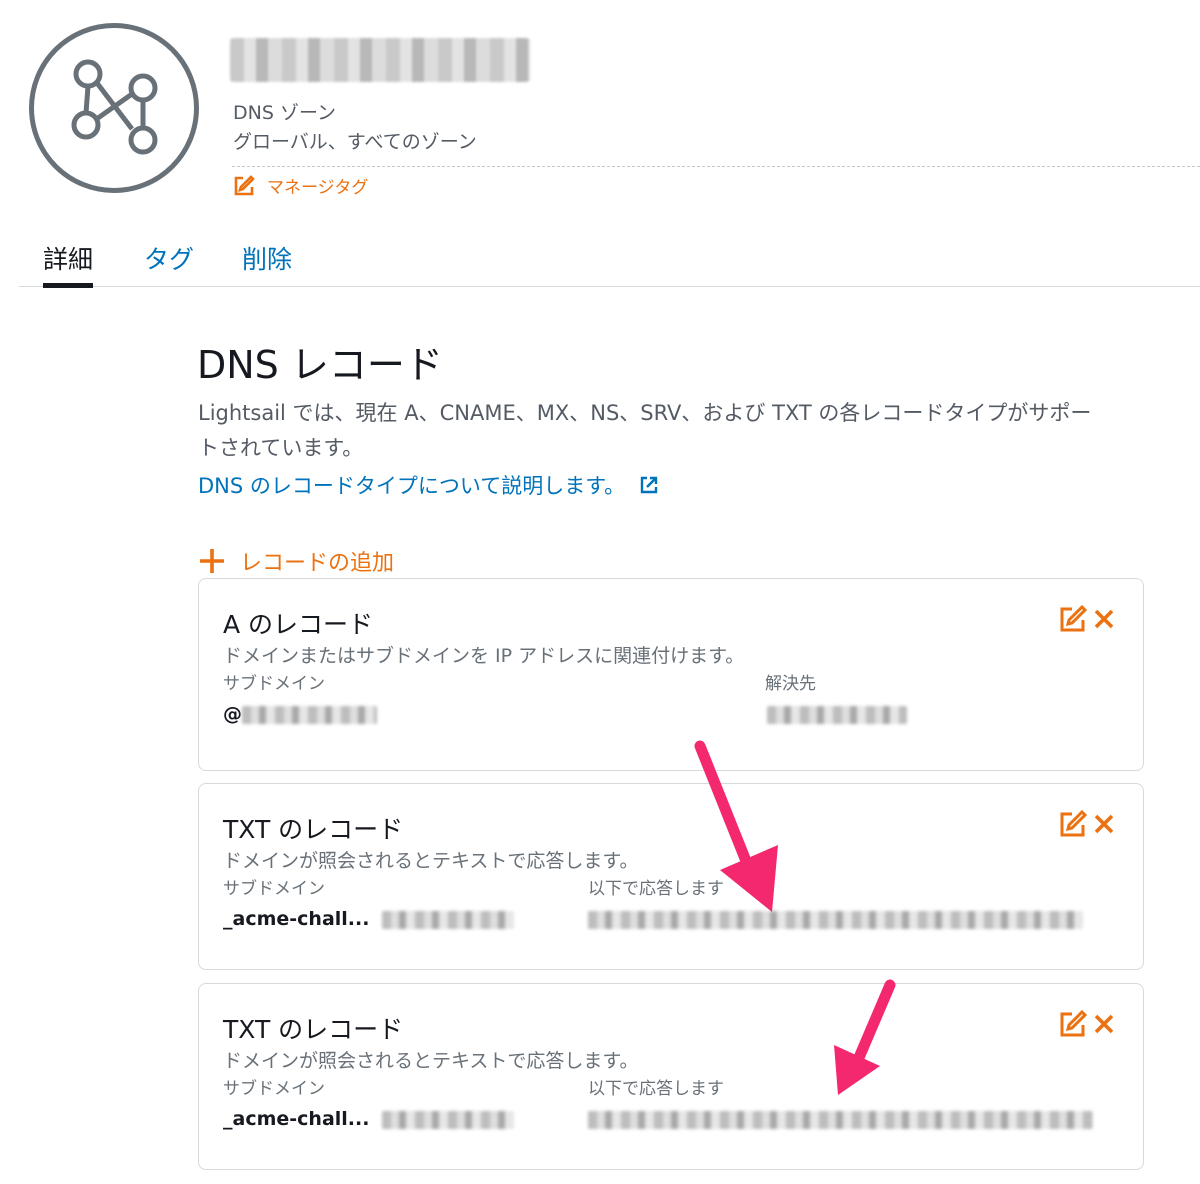  I want to click on add-record-button: レコードの追加, so click(296, 561).